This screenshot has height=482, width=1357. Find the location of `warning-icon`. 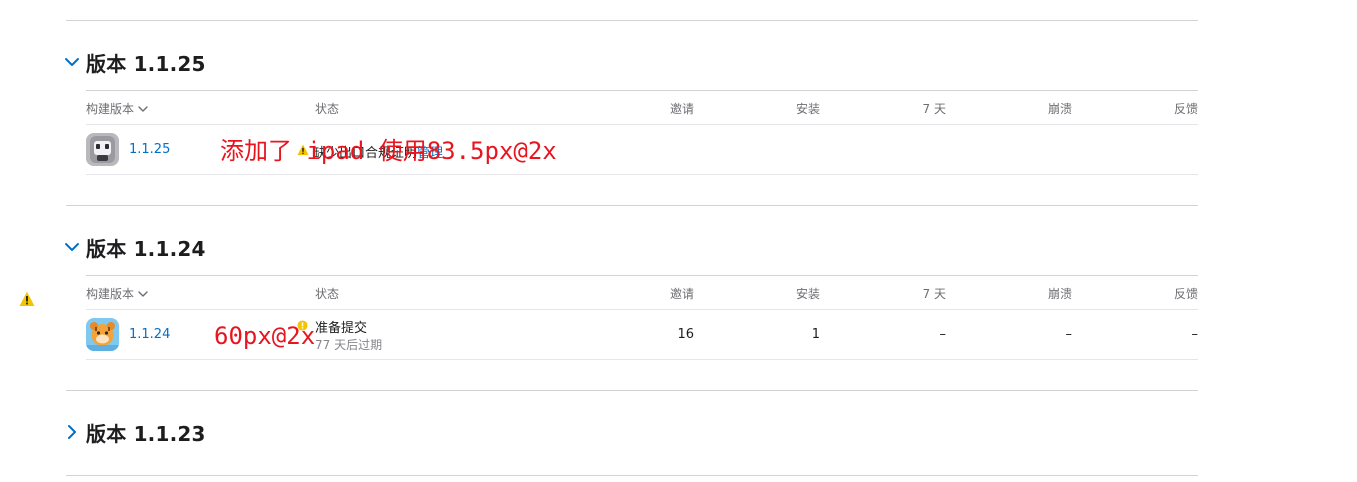

warning-icon is located at coordinates (27, 298).